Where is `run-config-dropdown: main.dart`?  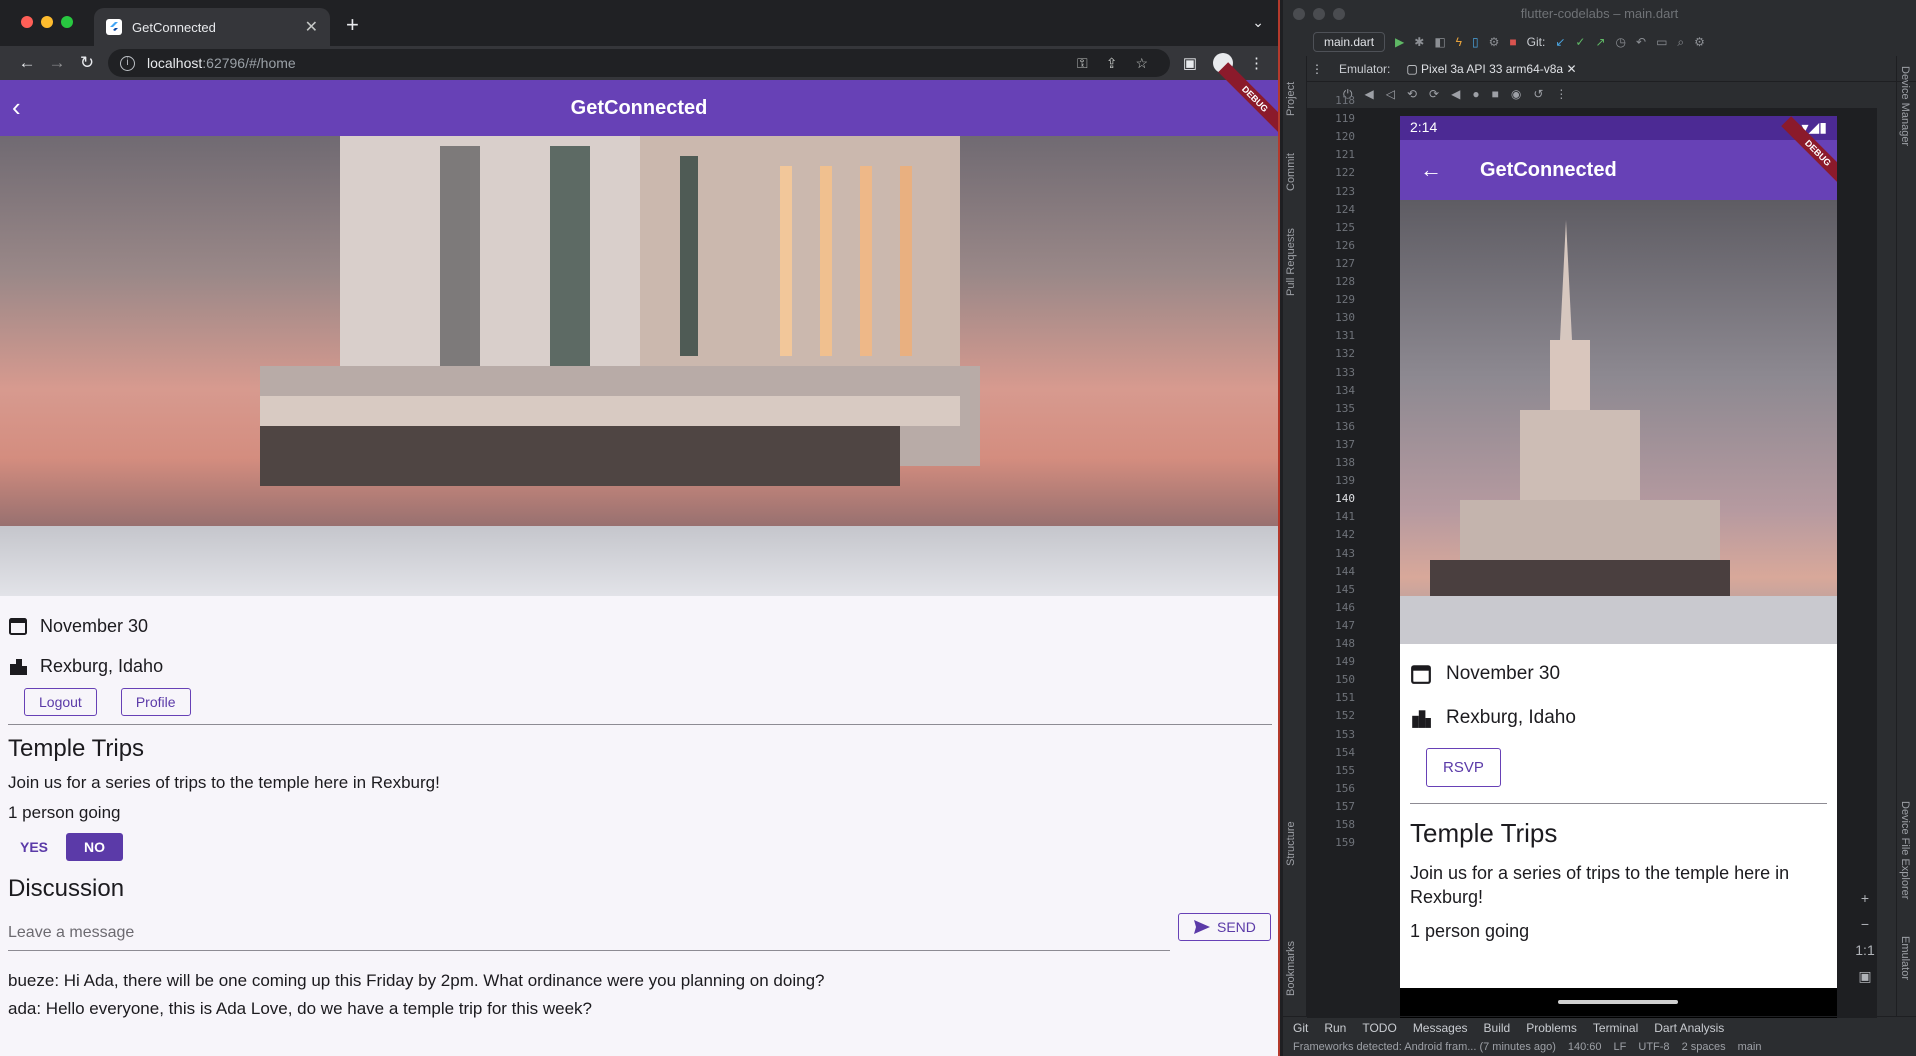
run-config-dropdown: main.dart is located at coordinates (1349, 42).